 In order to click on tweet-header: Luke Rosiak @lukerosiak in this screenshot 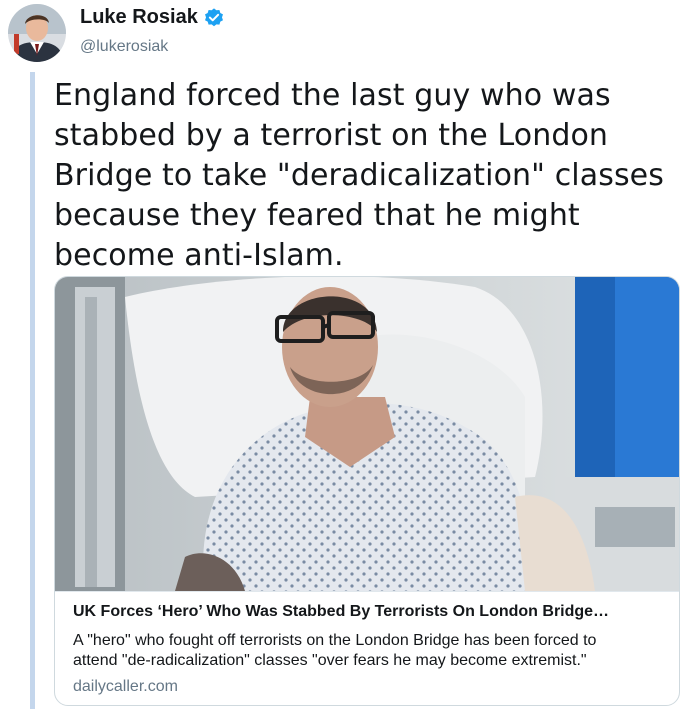, I will do `click(116, 35)`.